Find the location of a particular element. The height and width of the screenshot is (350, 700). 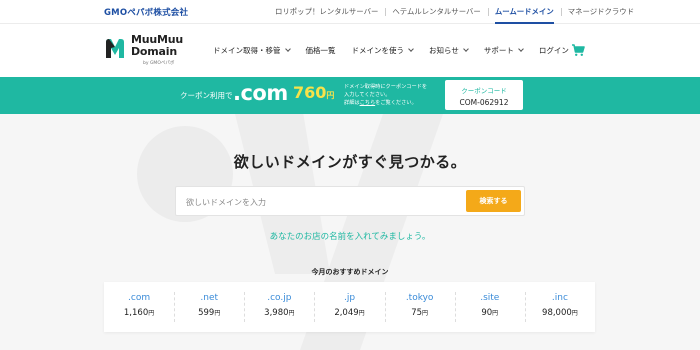

coupon-note-post: をご覧ください。 is located at coordinates (396, 103).